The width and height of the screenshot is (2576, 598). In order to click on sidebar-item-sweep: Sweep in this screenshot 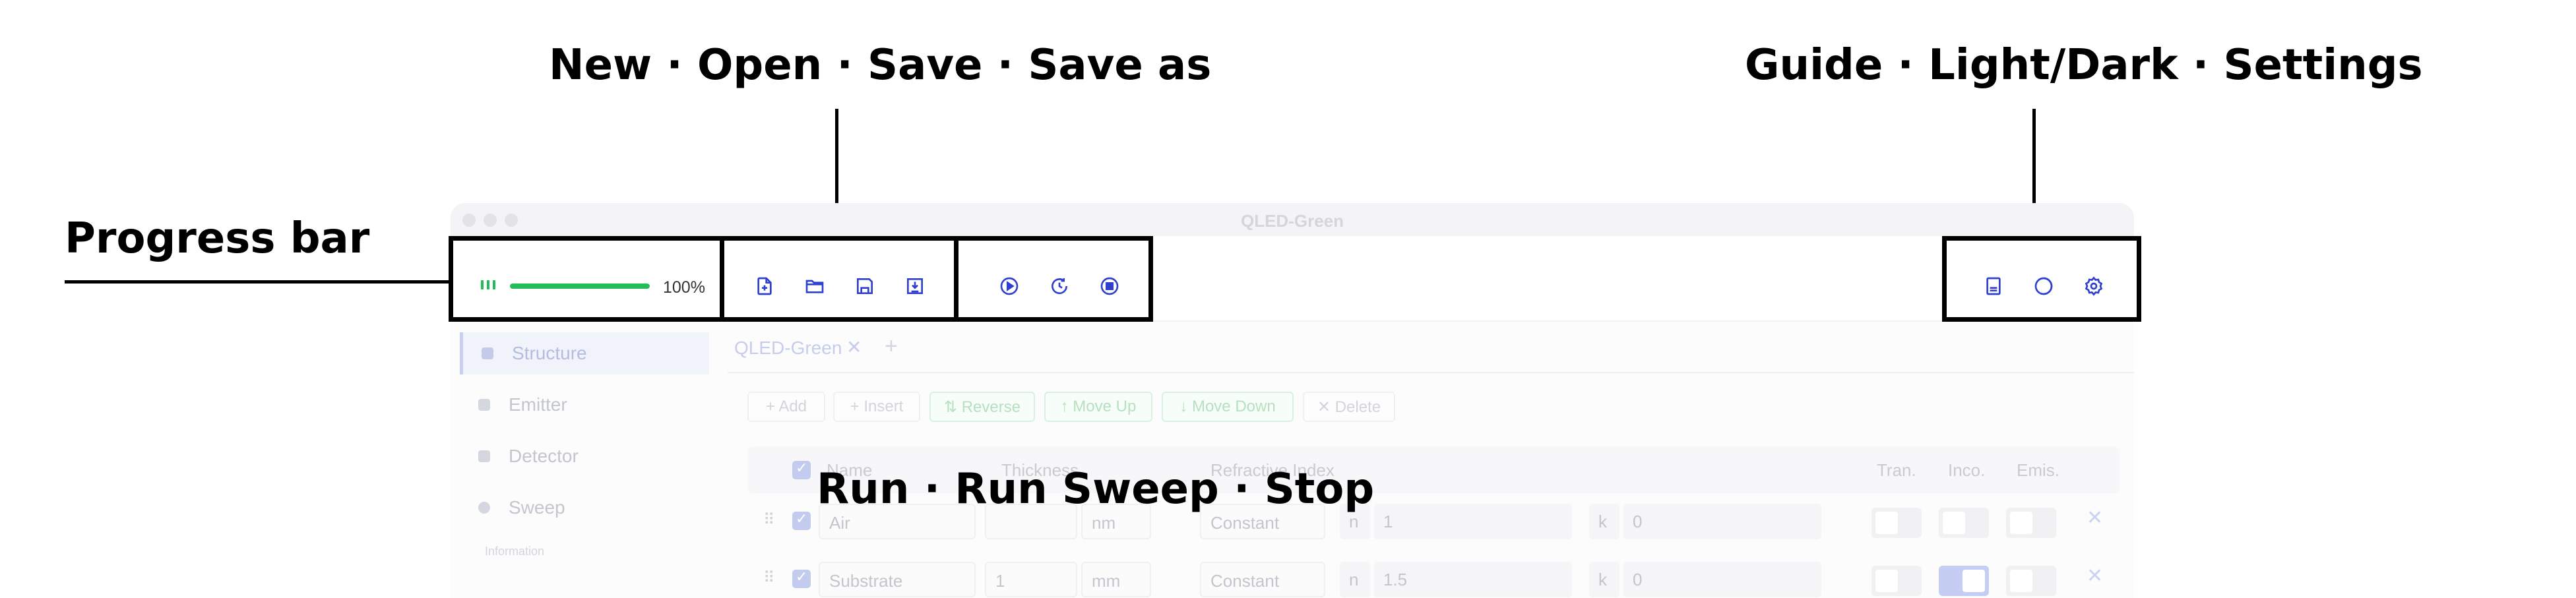, I will do `click(584, 508)`.